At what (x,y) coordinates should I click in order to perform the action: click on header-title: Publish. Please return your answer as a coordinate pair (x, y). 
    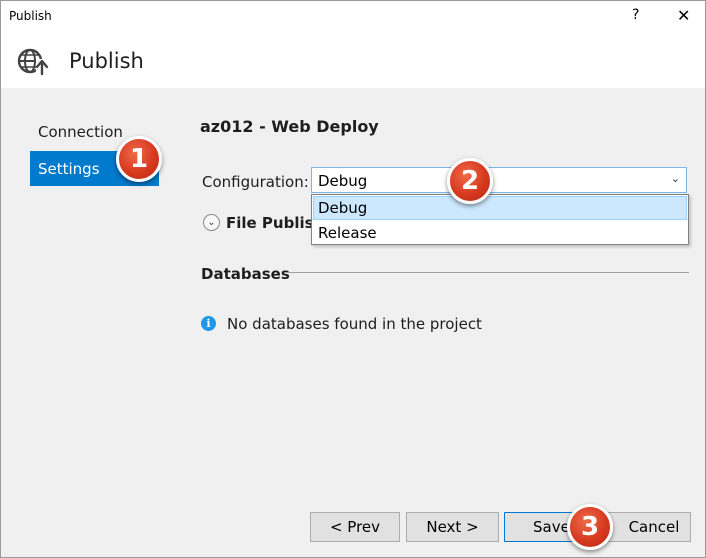
    Looking at the image, I should click on (106, 61).